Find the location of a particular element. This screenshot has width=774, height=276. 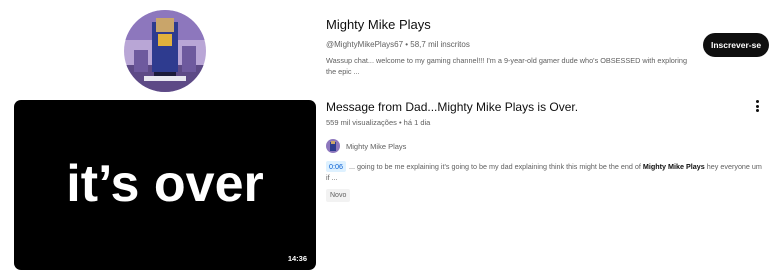

channel-handle-subscribers: @MightyMikePlays67 • 58,7 mil inscritos is located at coordinates (398, 44).